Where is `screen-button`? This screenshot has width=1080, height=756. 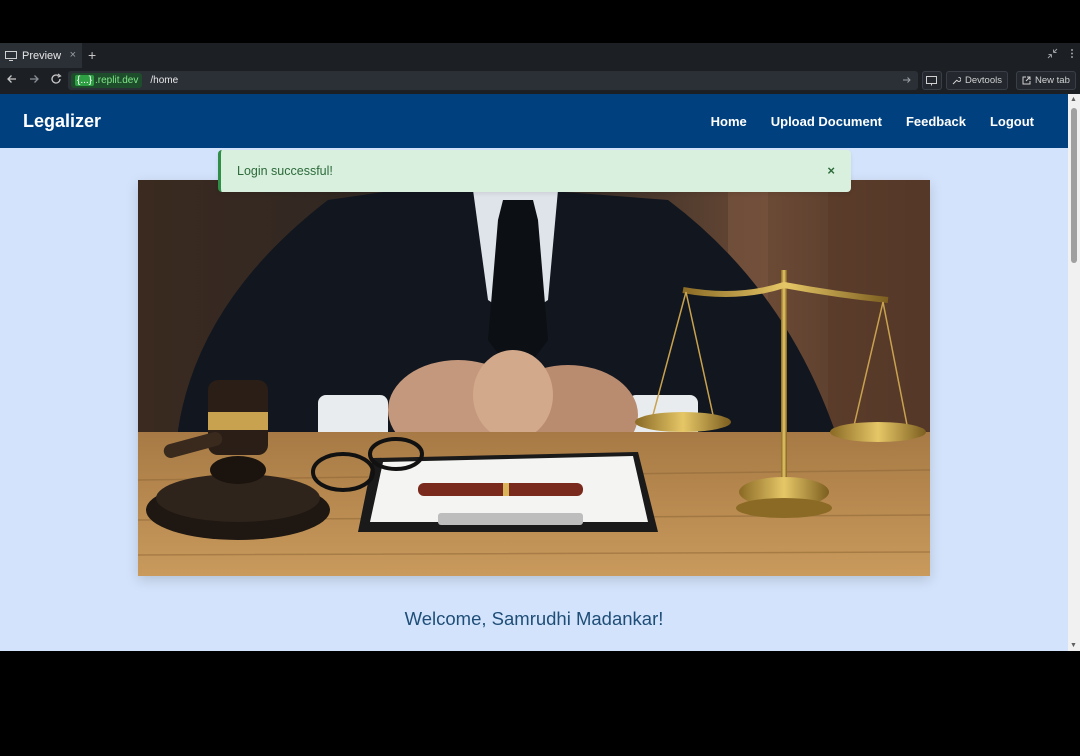
screen-button is located at coordinates (932, 80).